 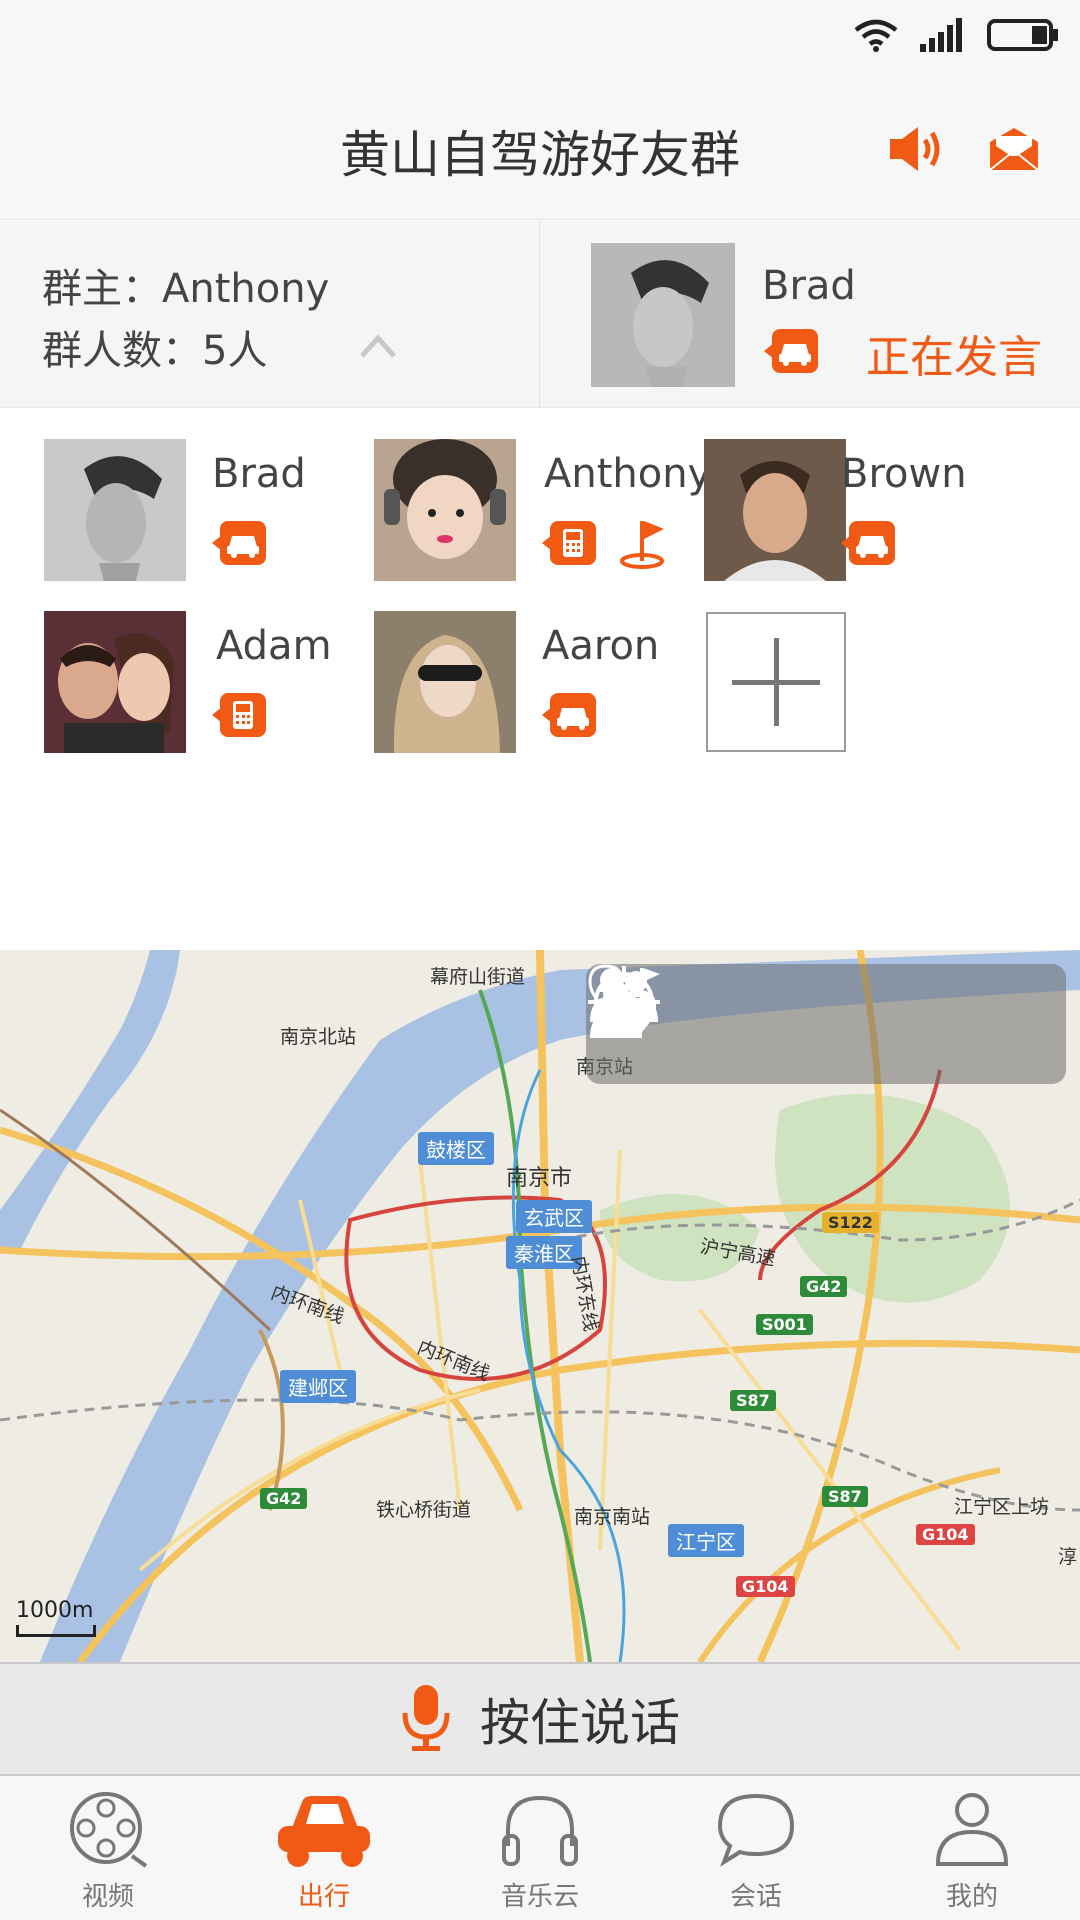 I want to click on member-name: Adam, so click(x=274, y=646).